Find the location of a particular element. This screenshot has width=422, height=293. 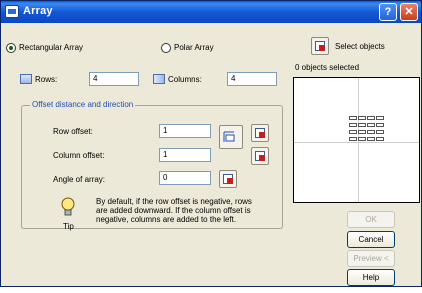

pick-column-offset-button is located at coordinates (260, 156).